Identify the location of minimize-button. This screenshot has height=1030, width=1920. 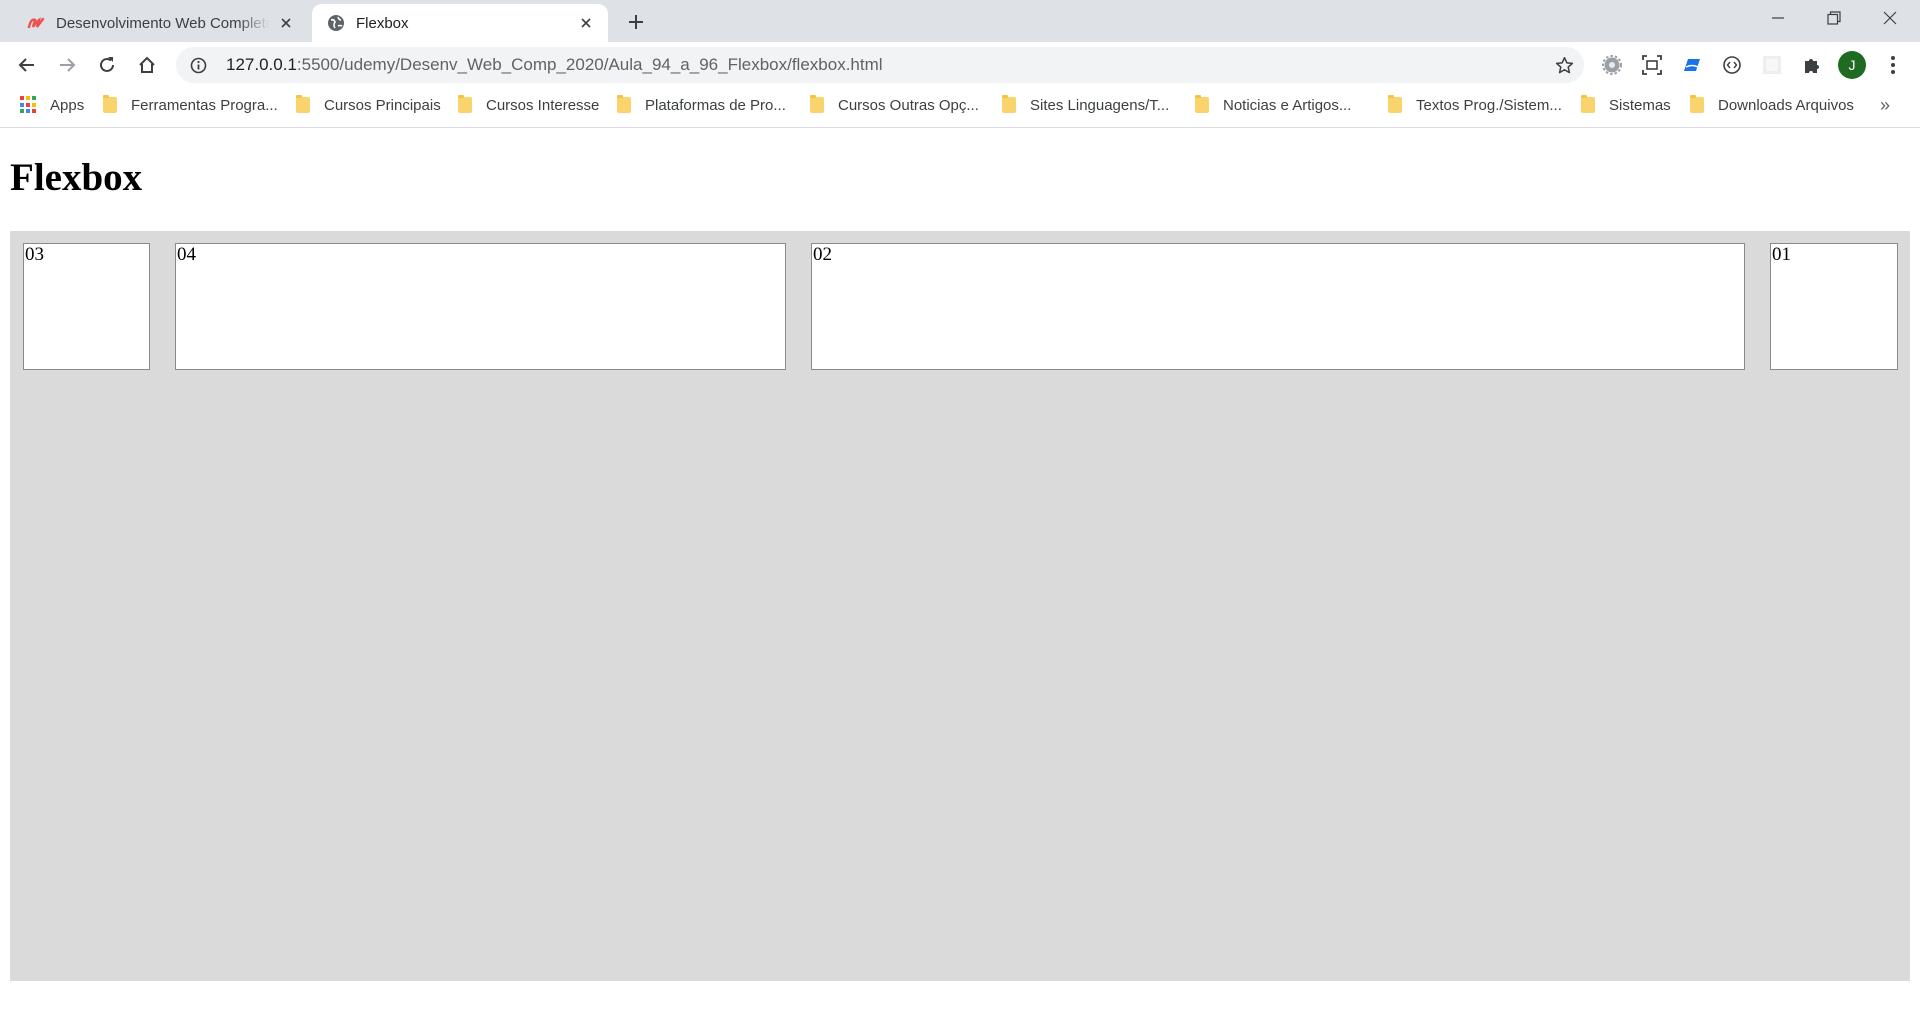
(1778, 18).